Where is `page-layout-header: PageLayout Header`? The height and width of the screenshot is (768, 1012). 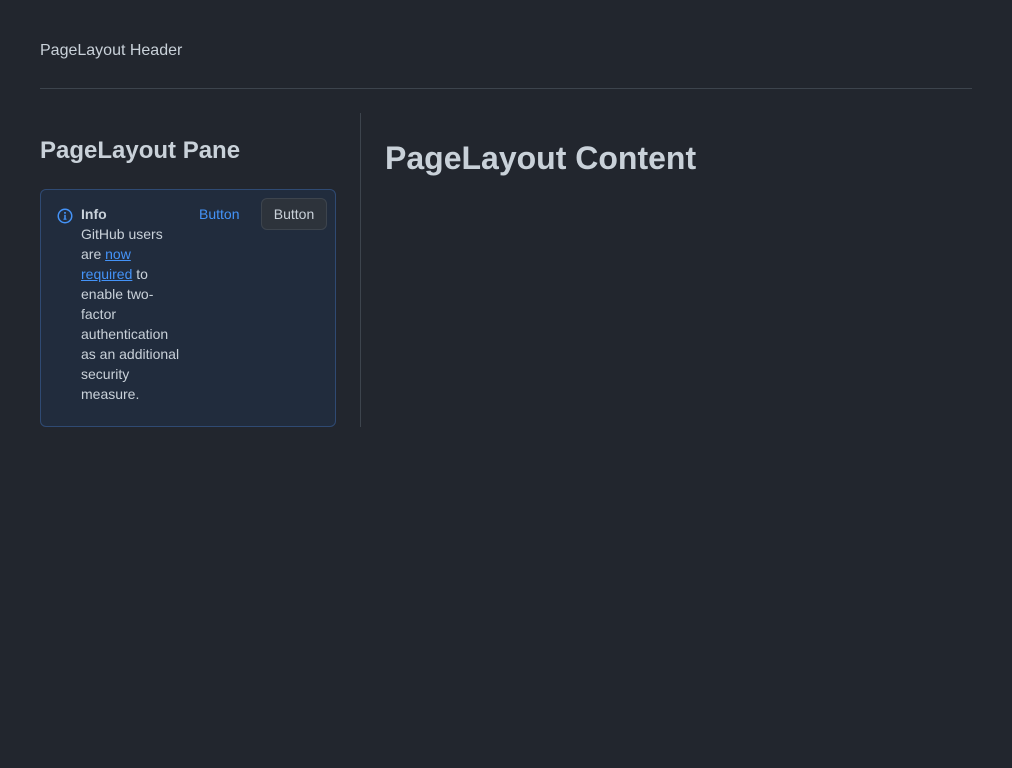 page-layout-header: PageLayout Header is located at coordinates (111, 50).